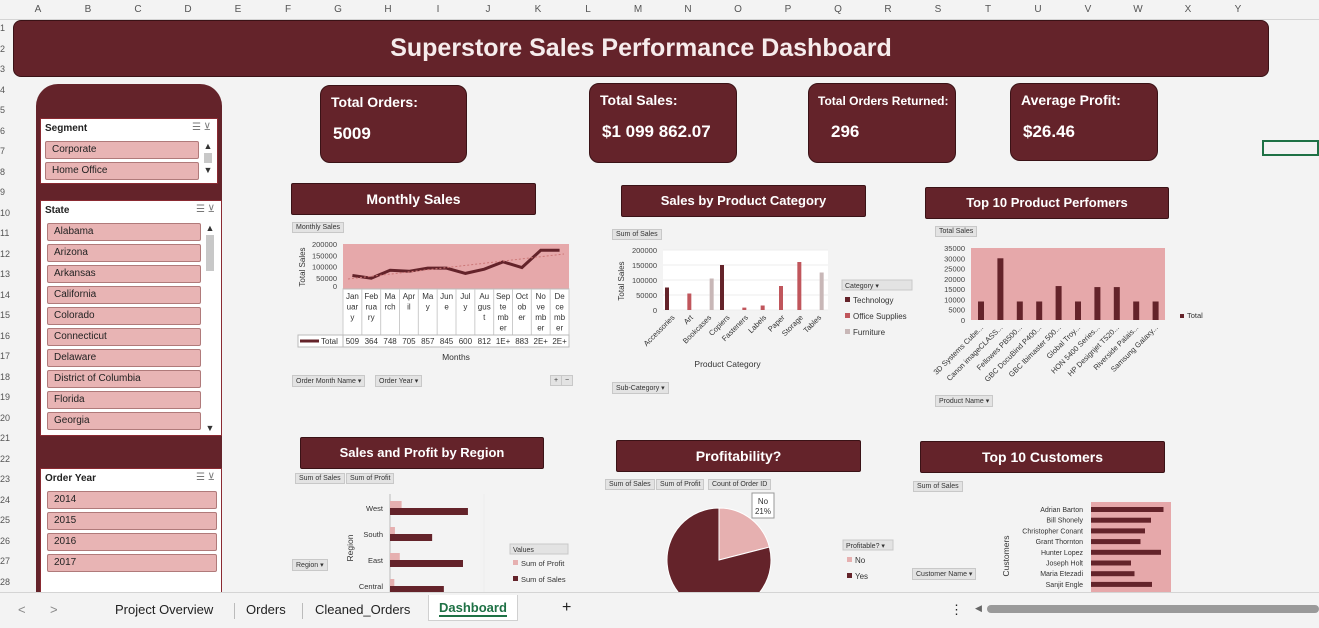  I want to click on horizontal-scrollbar: ◀, so click(1147, 609).